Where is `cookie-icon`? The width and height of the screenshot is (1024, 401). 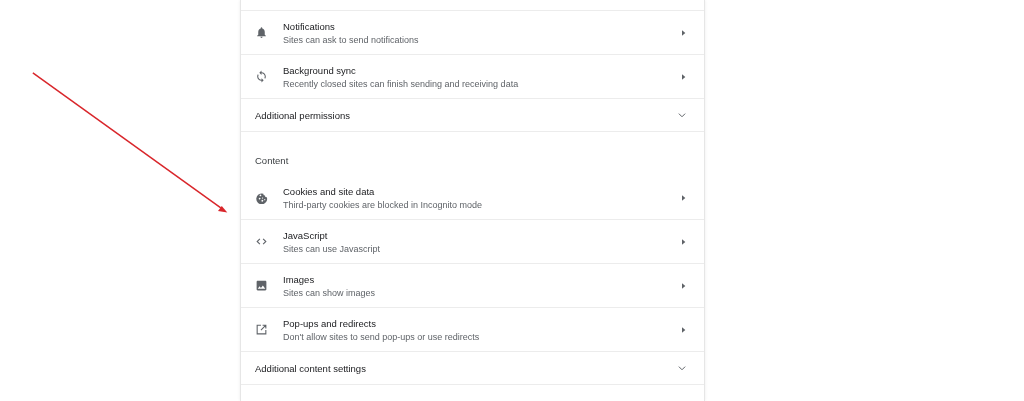
cookie-icon is located at coordinates (261, 197).